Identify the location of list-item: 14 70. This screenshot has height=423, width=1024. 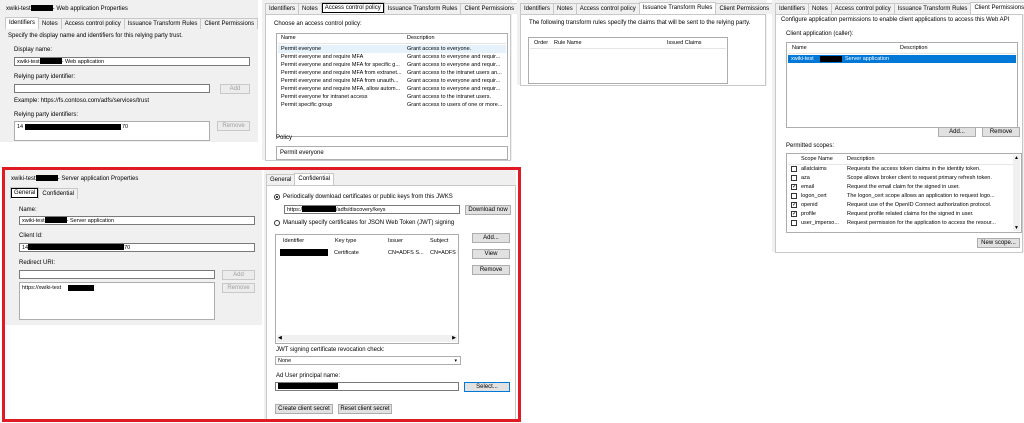
(112, 127).